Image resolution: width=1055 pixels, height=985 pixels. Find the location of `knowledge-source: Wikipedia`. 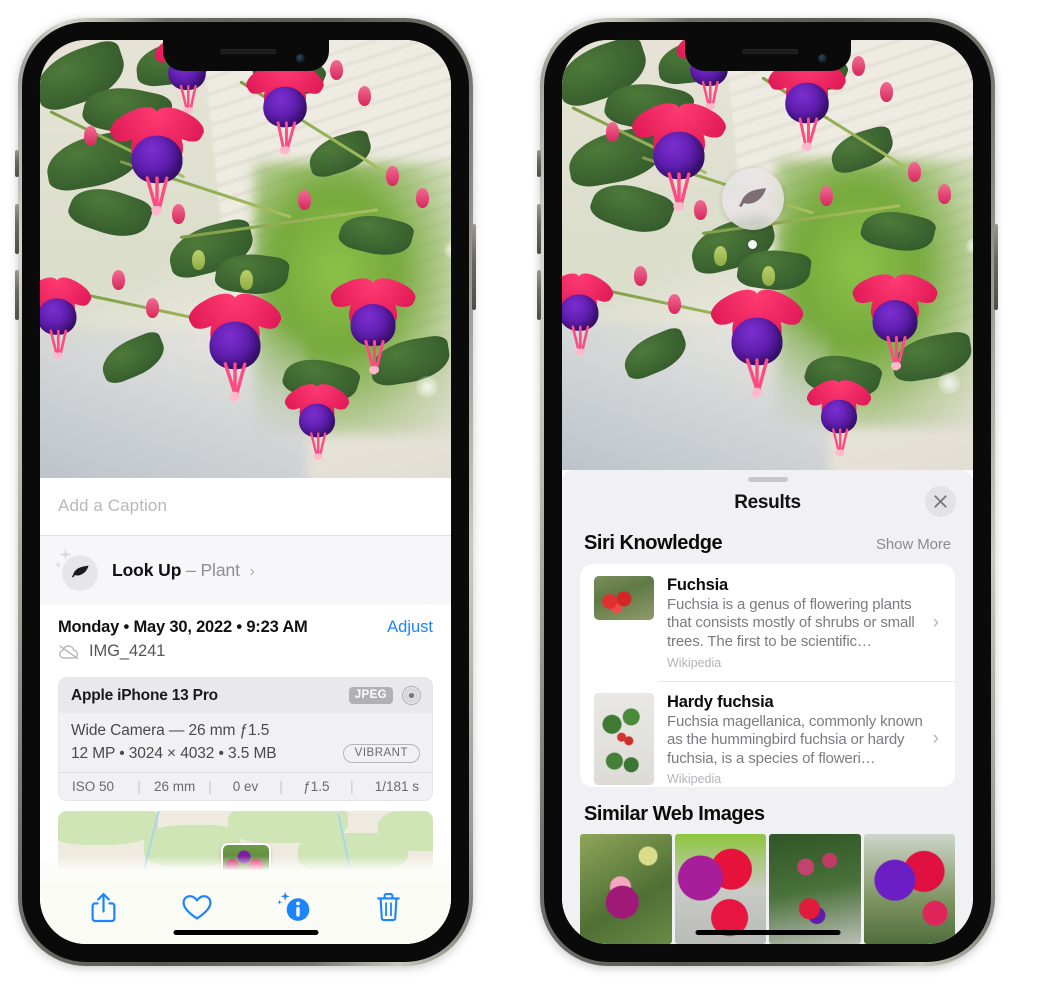

knowledge-source: Wikipedia is located at coordinates (694, 662).